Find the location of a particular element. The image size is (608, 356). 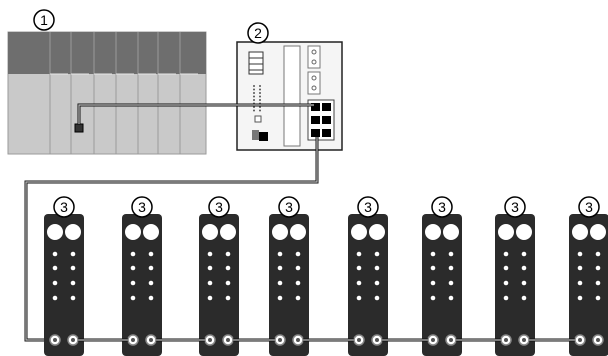

callout-gateway: 2 is located at coordinates (258, 33).